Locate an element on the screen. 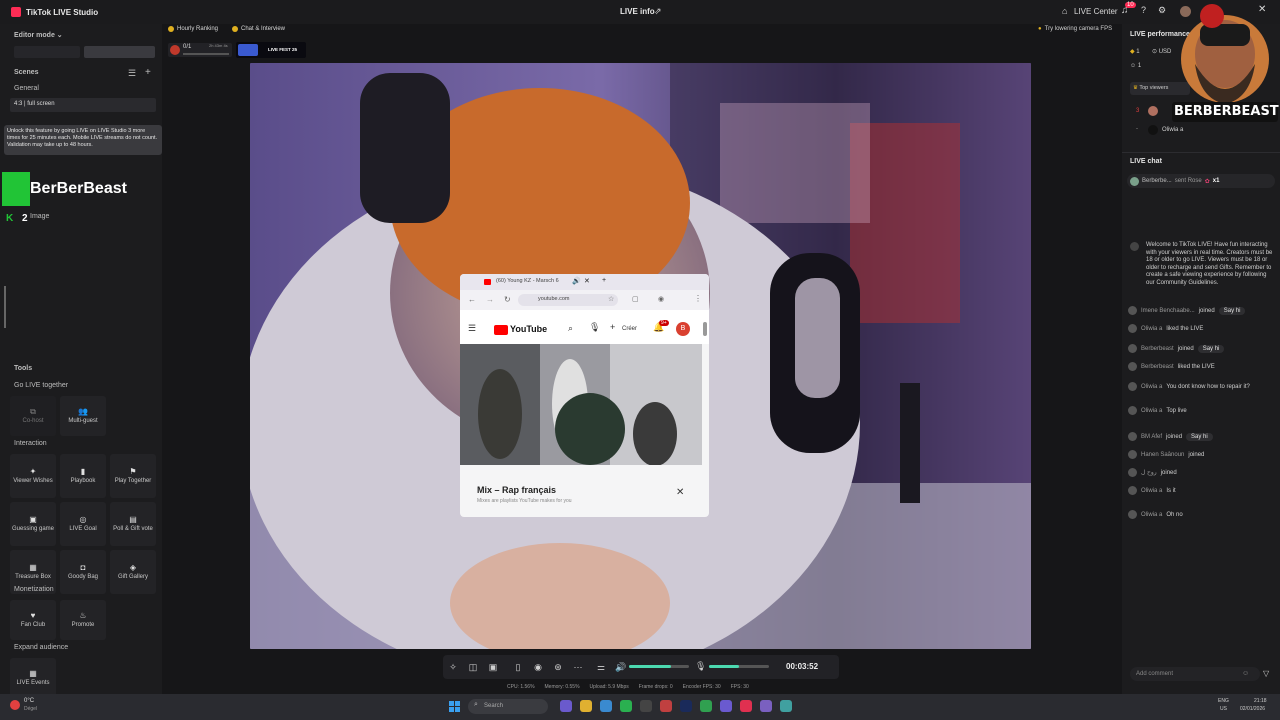 The width and height of the screenshot is (1280, 720). promote-button: ♨ Promote is located at coordinates (83, 620).